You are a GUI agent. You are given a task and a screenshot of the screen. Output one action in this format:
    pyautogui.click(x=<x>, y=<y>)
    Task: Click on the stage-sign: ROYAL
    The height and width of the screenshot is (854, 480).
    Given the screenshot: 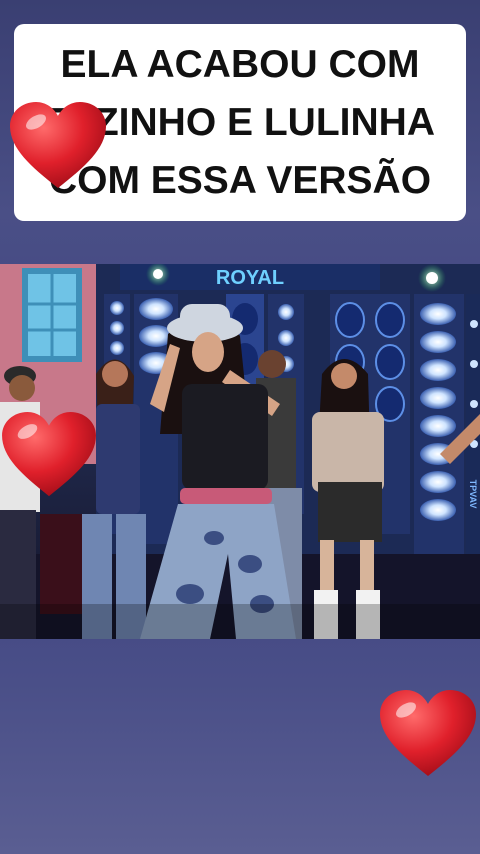 What is the action you would take?
    pyautogui.click(x=250, y=278)
    